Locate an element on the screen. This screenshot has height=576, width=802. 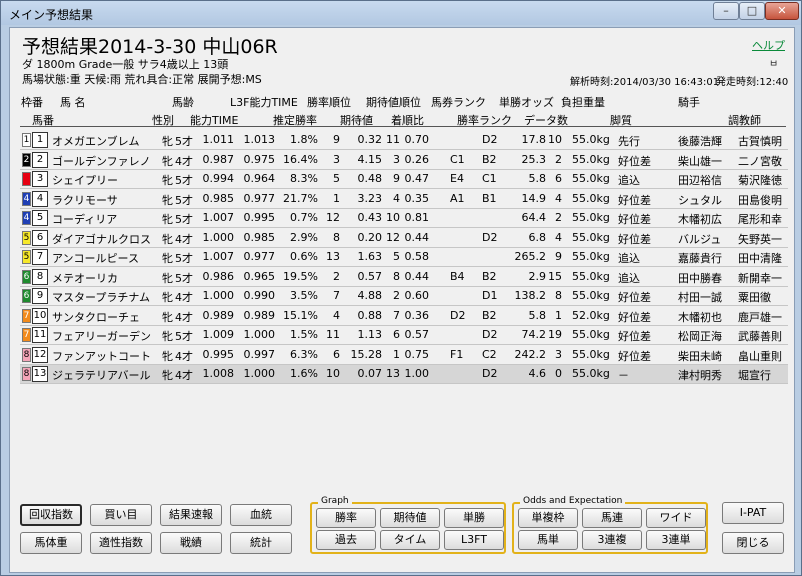
cell-l3f: 0.995 is located at coordinates (259, 217).